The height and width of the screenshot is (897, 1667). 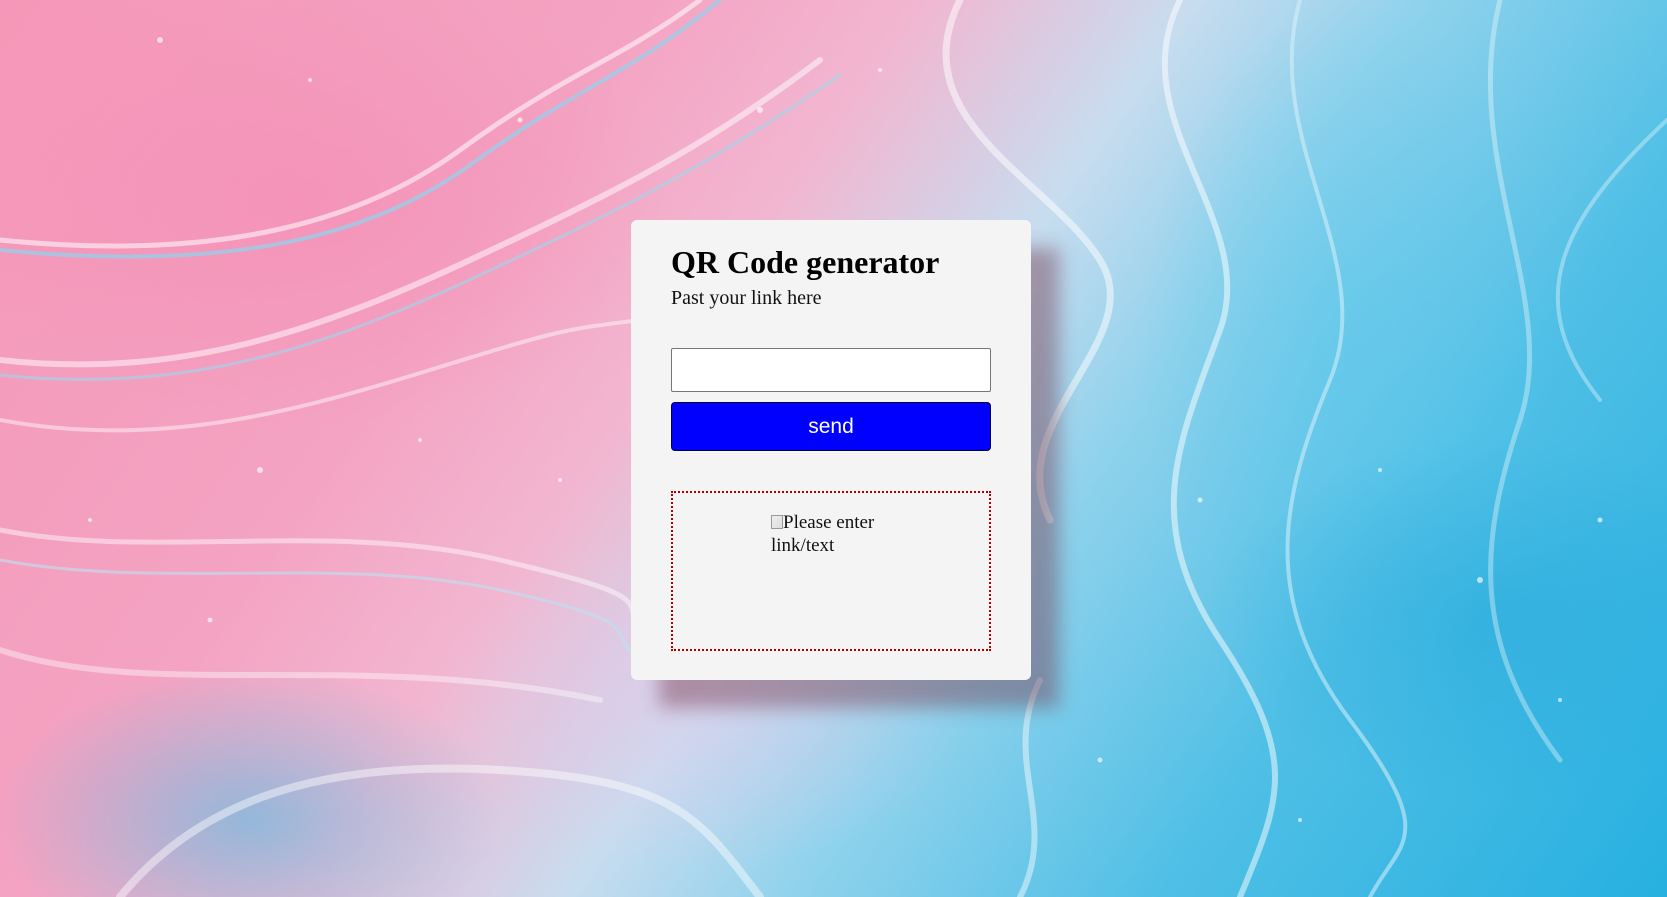 I want to click on qr-code-container: Please enter link/text, so click(x=831, y=571).